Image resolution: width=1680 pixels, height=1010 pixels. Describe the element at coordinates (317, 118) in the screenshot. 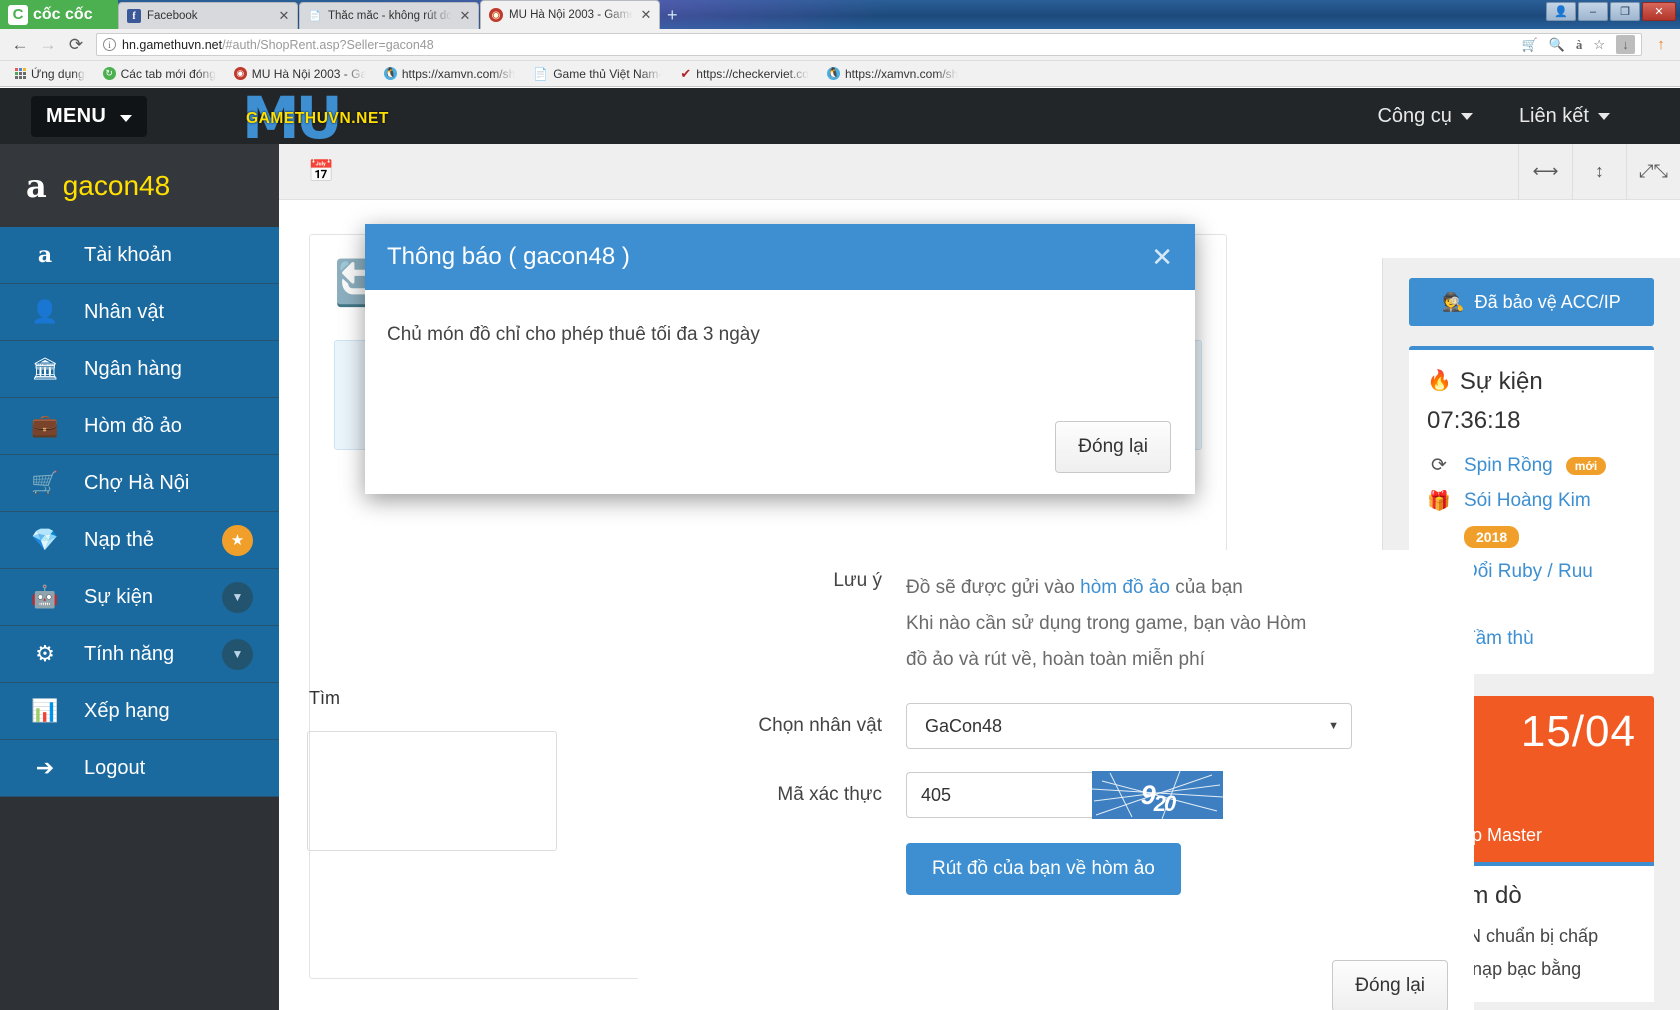

I see `logo-sub-text: GAMETHUVN.NET` at that location.